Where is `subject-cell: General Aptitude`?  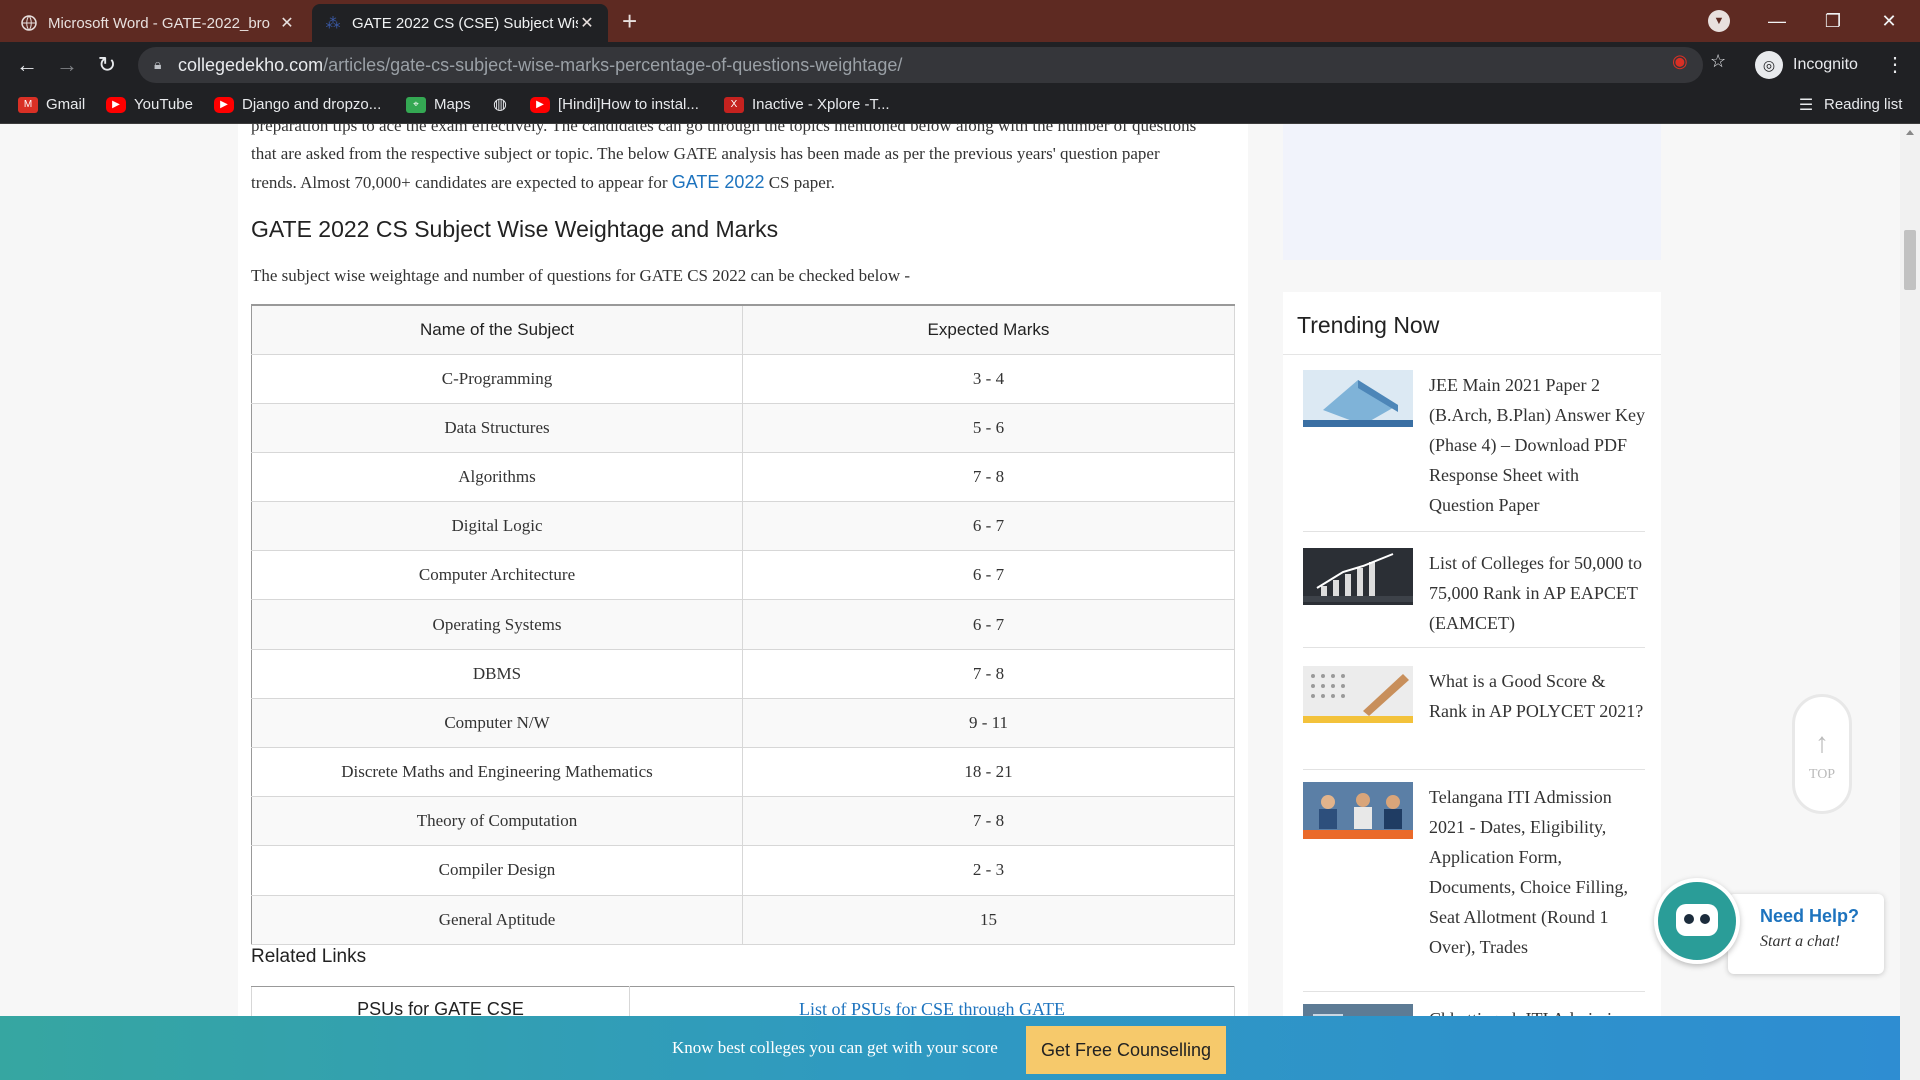 subject-cell: General Aptitude is located at coordinates (497, 919).